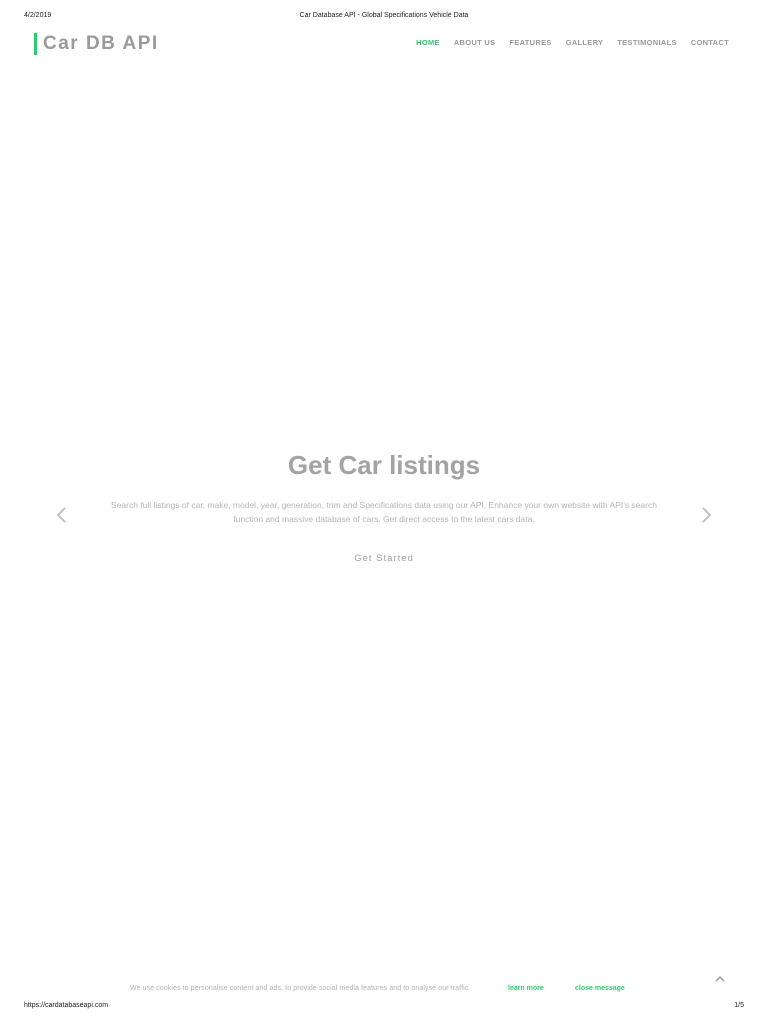 This screenshot has height=1024, width=768. What do you see at coordinates (585, 42) in the screenshot?
I see `nav-item-gallery: GALLERY` at bounding box center [585, 42].